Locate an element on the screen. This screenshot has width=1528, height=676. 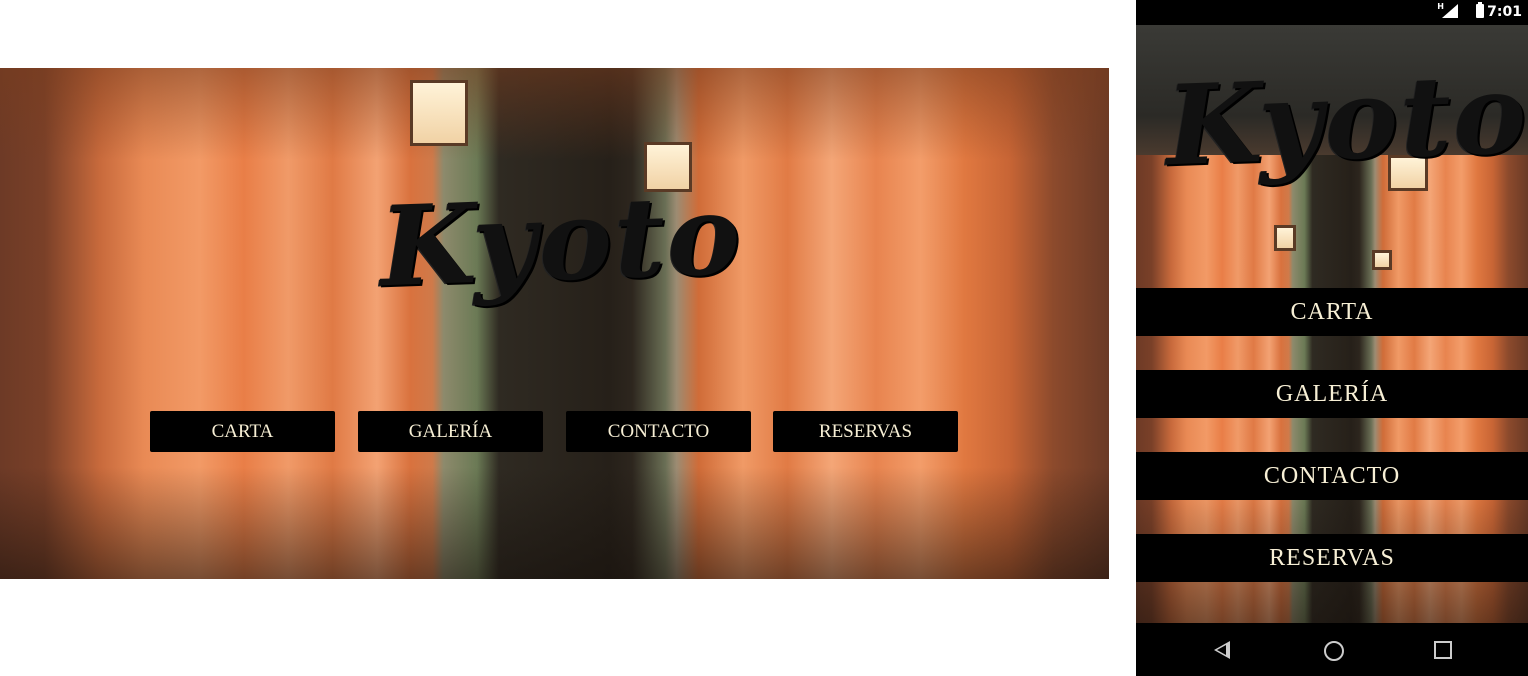
system-navigation-bar is located at coordinates (1332, 649).